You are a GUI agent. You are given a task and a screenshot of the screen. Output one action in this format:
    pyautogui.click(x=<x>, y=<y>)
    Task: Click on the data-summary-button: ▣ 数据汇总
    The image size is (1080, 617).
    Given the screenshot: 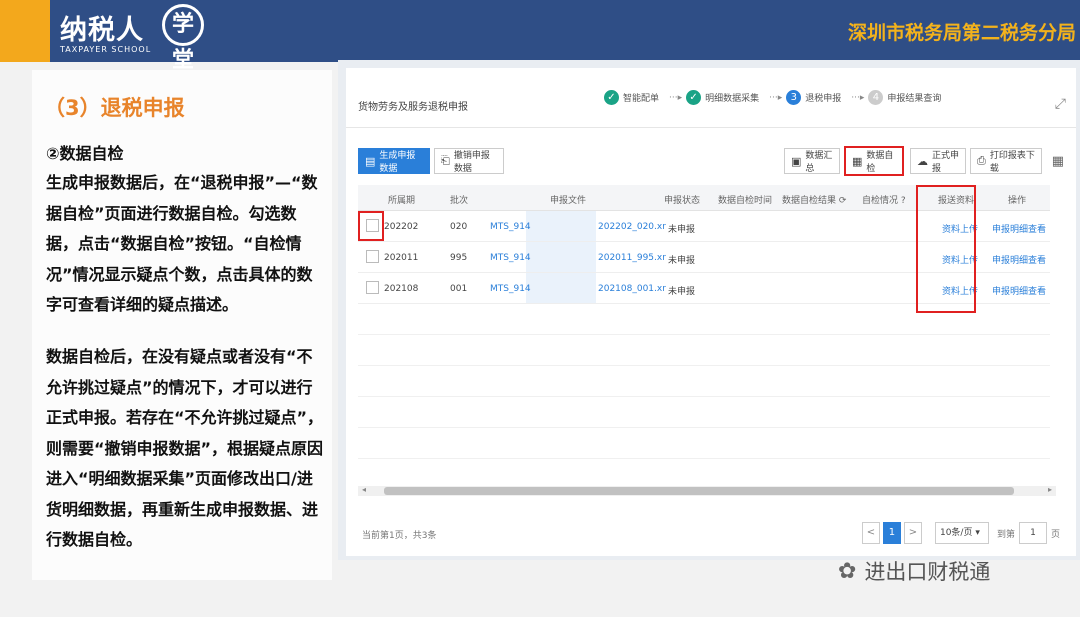 What is the action you would take?
    pyautogui.click(x=812, y=161)
    